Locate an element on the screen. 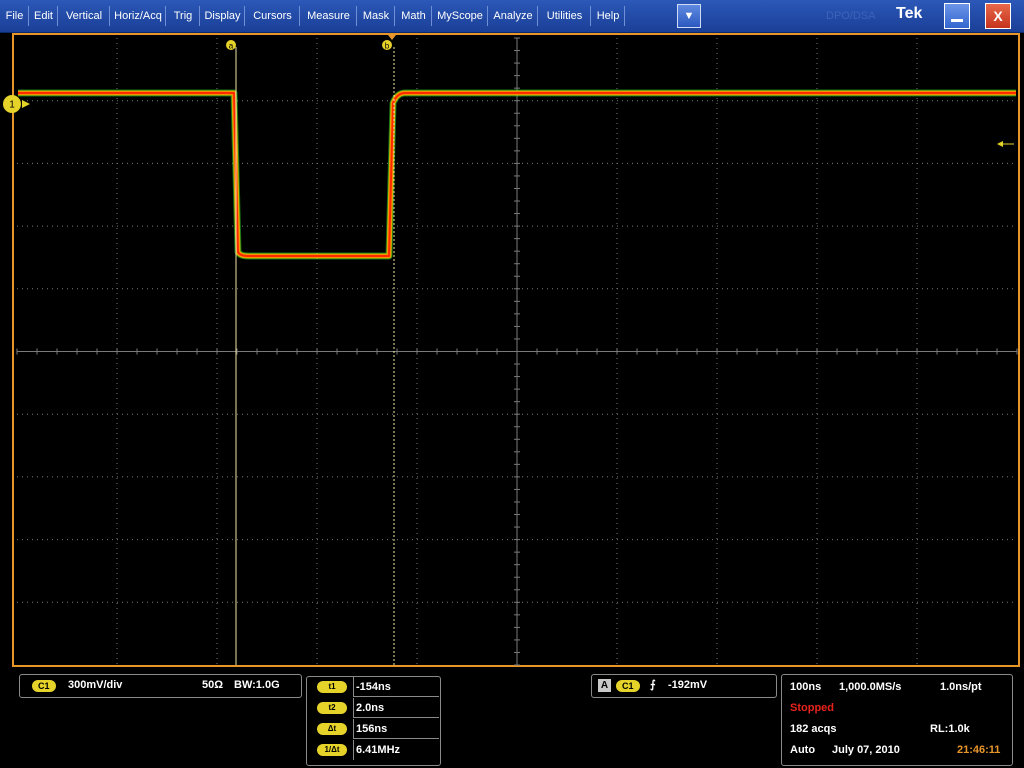 The image size is (1024, 768). cursor-row: t2 2.0ns is located at coordinates (373, 708).